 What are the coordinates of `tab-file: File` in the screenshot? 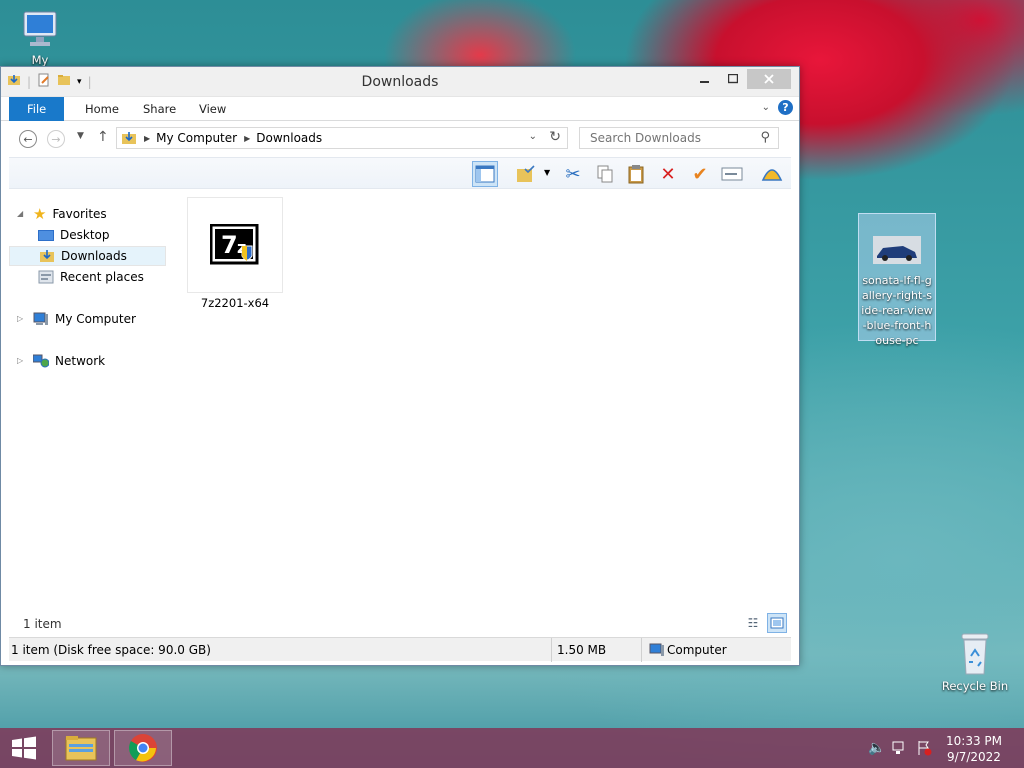 It's located at (37, 109).